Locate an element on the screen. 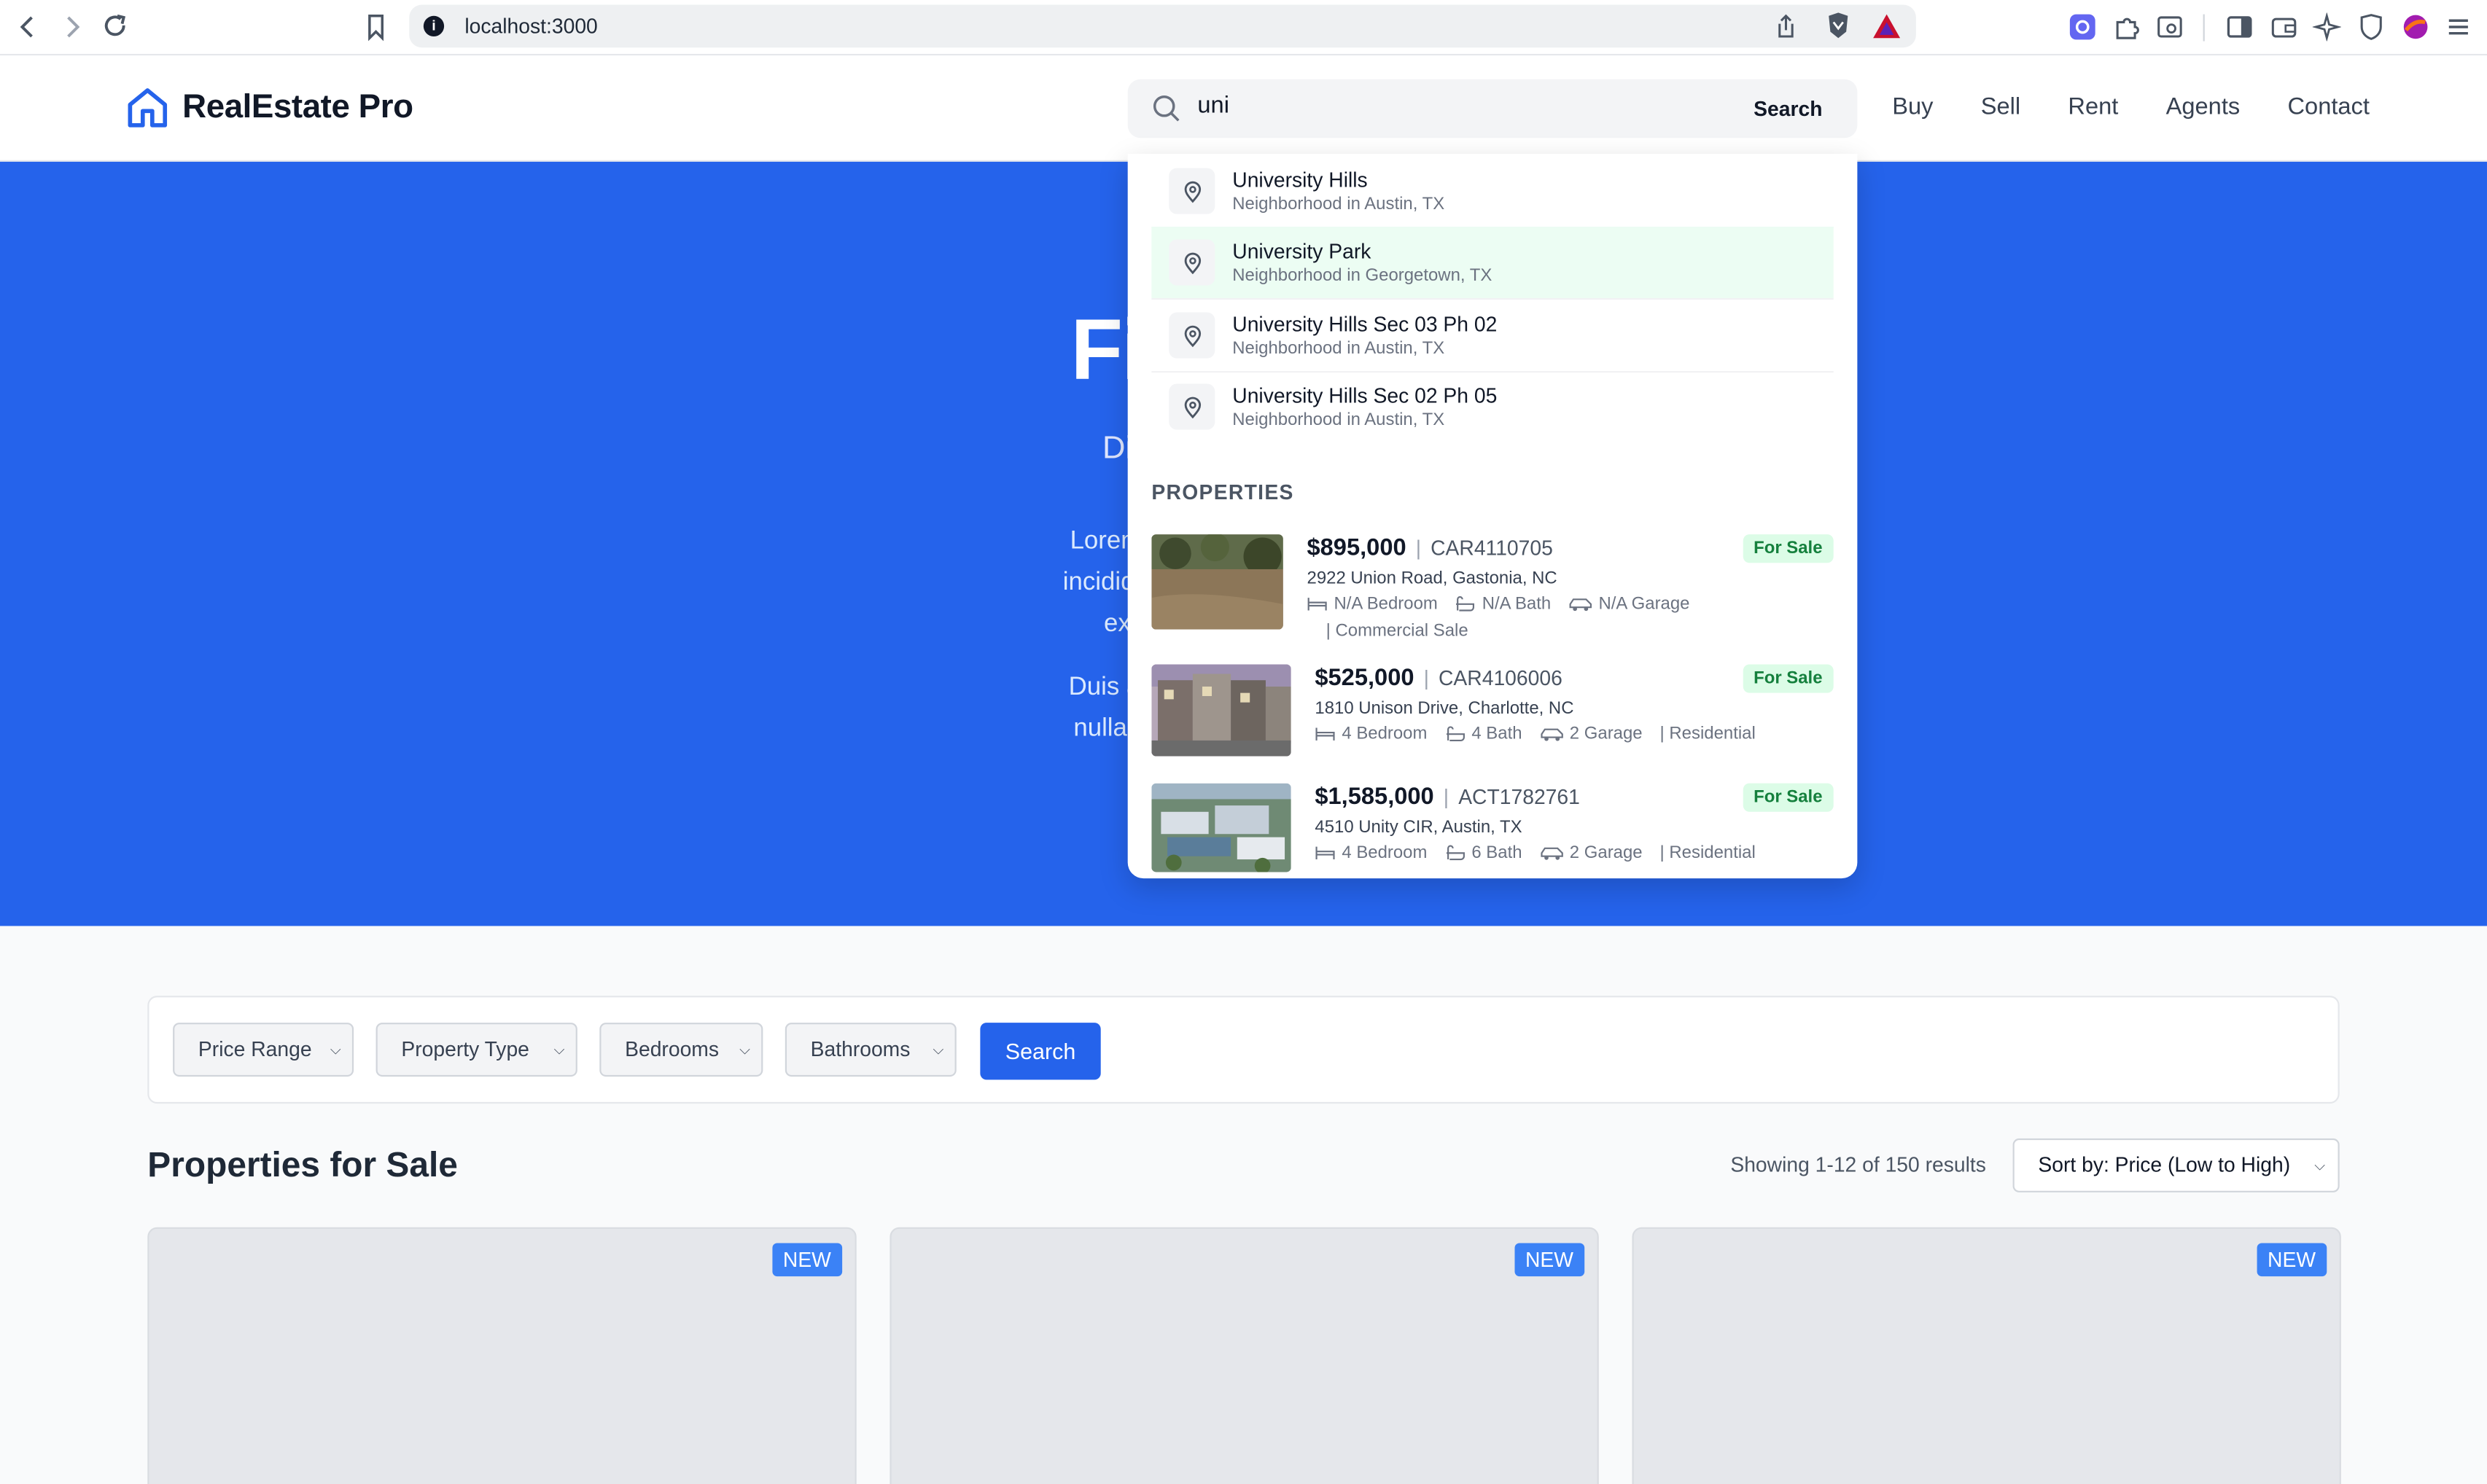 The width and height of the screenshot is (2487, 1484). share-icon is located at coordinates (1786, 25).